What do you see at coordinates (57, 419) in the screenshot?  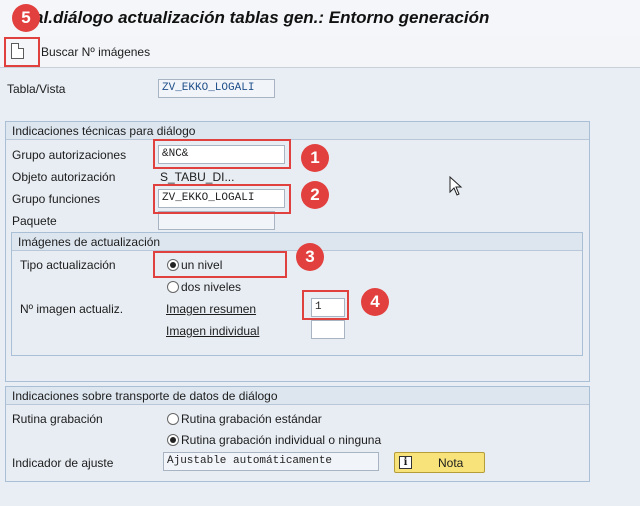 I see `routine-label: Rutina grabación` at bounding box center [57, 419].